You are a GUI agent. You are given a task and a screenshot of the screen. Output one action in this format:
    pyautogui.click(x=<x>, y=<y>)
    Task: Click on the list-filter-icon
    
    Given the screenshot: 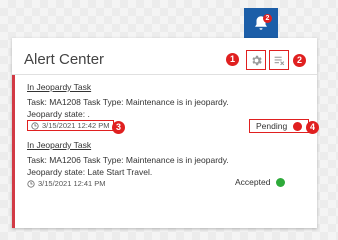 What is the action you would take?
    pyautogui.click(x=279, y=60)
    